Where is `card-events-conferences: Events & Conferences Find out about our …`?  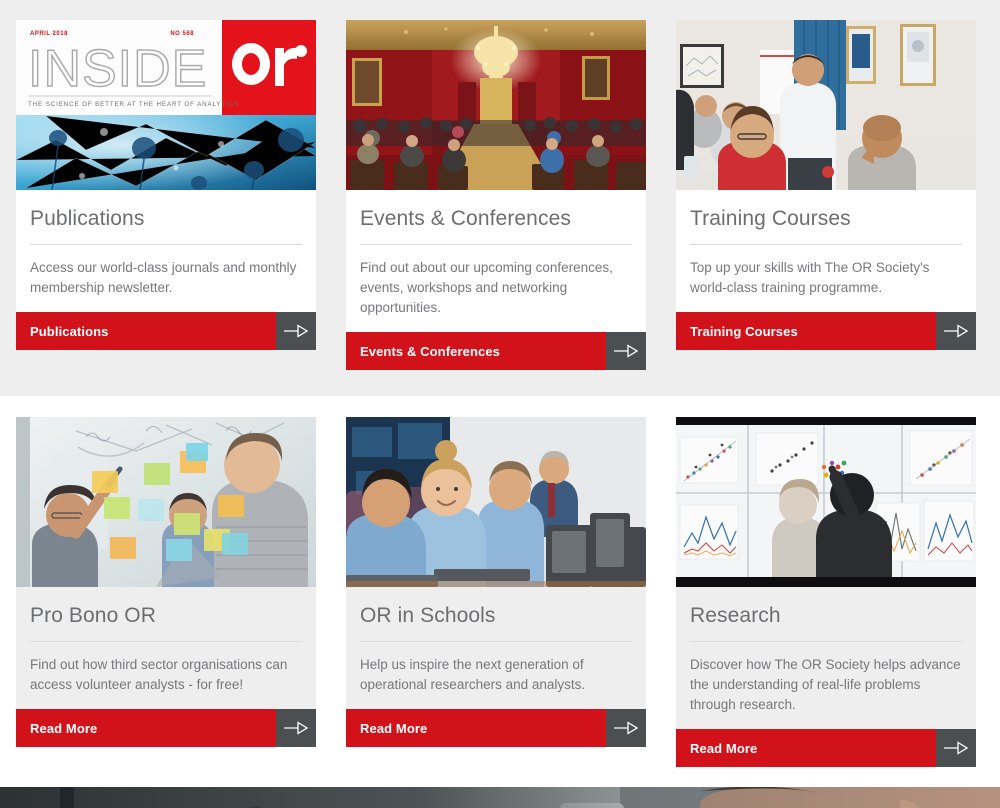
card-events-conferences: Events & Conferences Find out about our … is located at coordinates (496, 195).